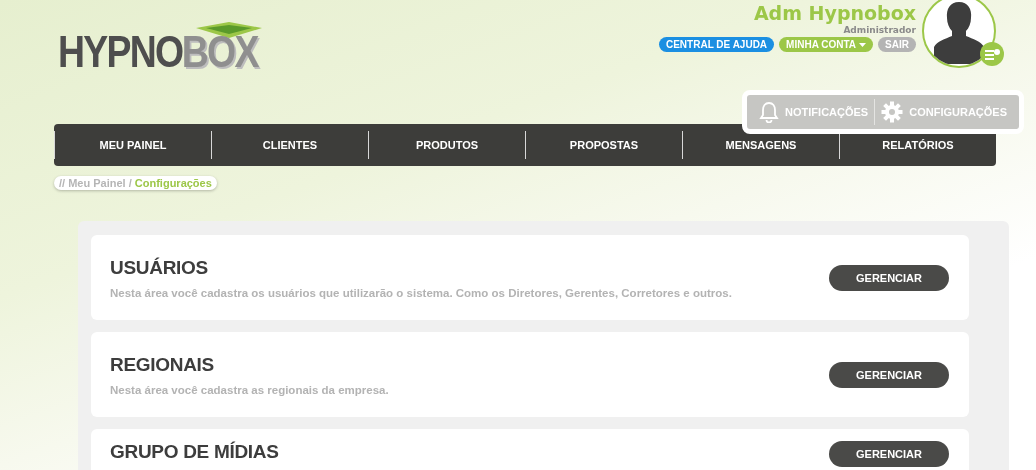  What do you see at coordinates (162, 364) in the screenshot?
I see `section-title: REGIONAIS` at bounding box center [162, 364].